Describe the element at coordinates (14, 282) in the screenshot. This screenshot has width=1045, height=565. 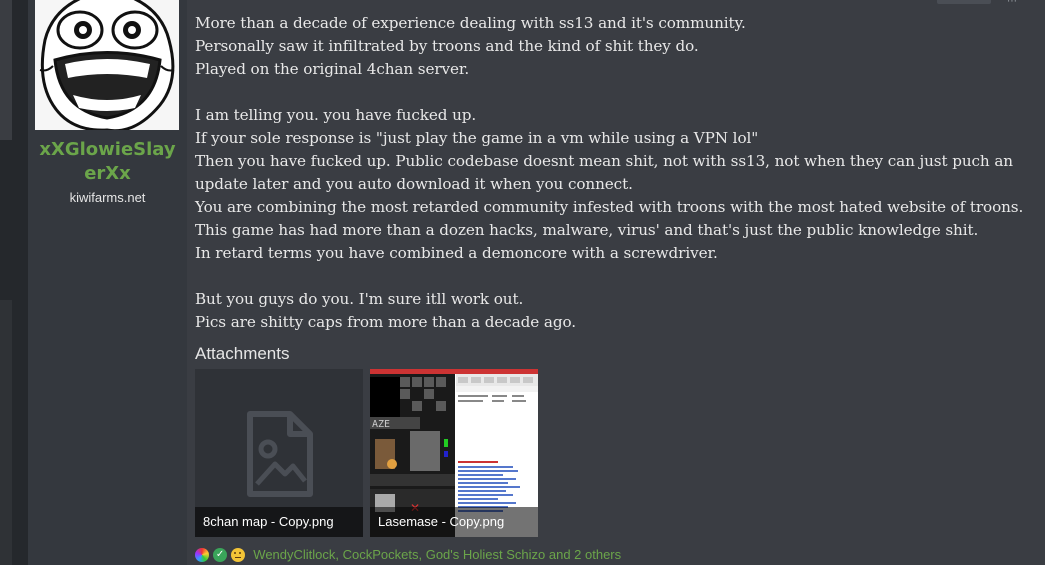
I see `page-left-gutter` at that location.